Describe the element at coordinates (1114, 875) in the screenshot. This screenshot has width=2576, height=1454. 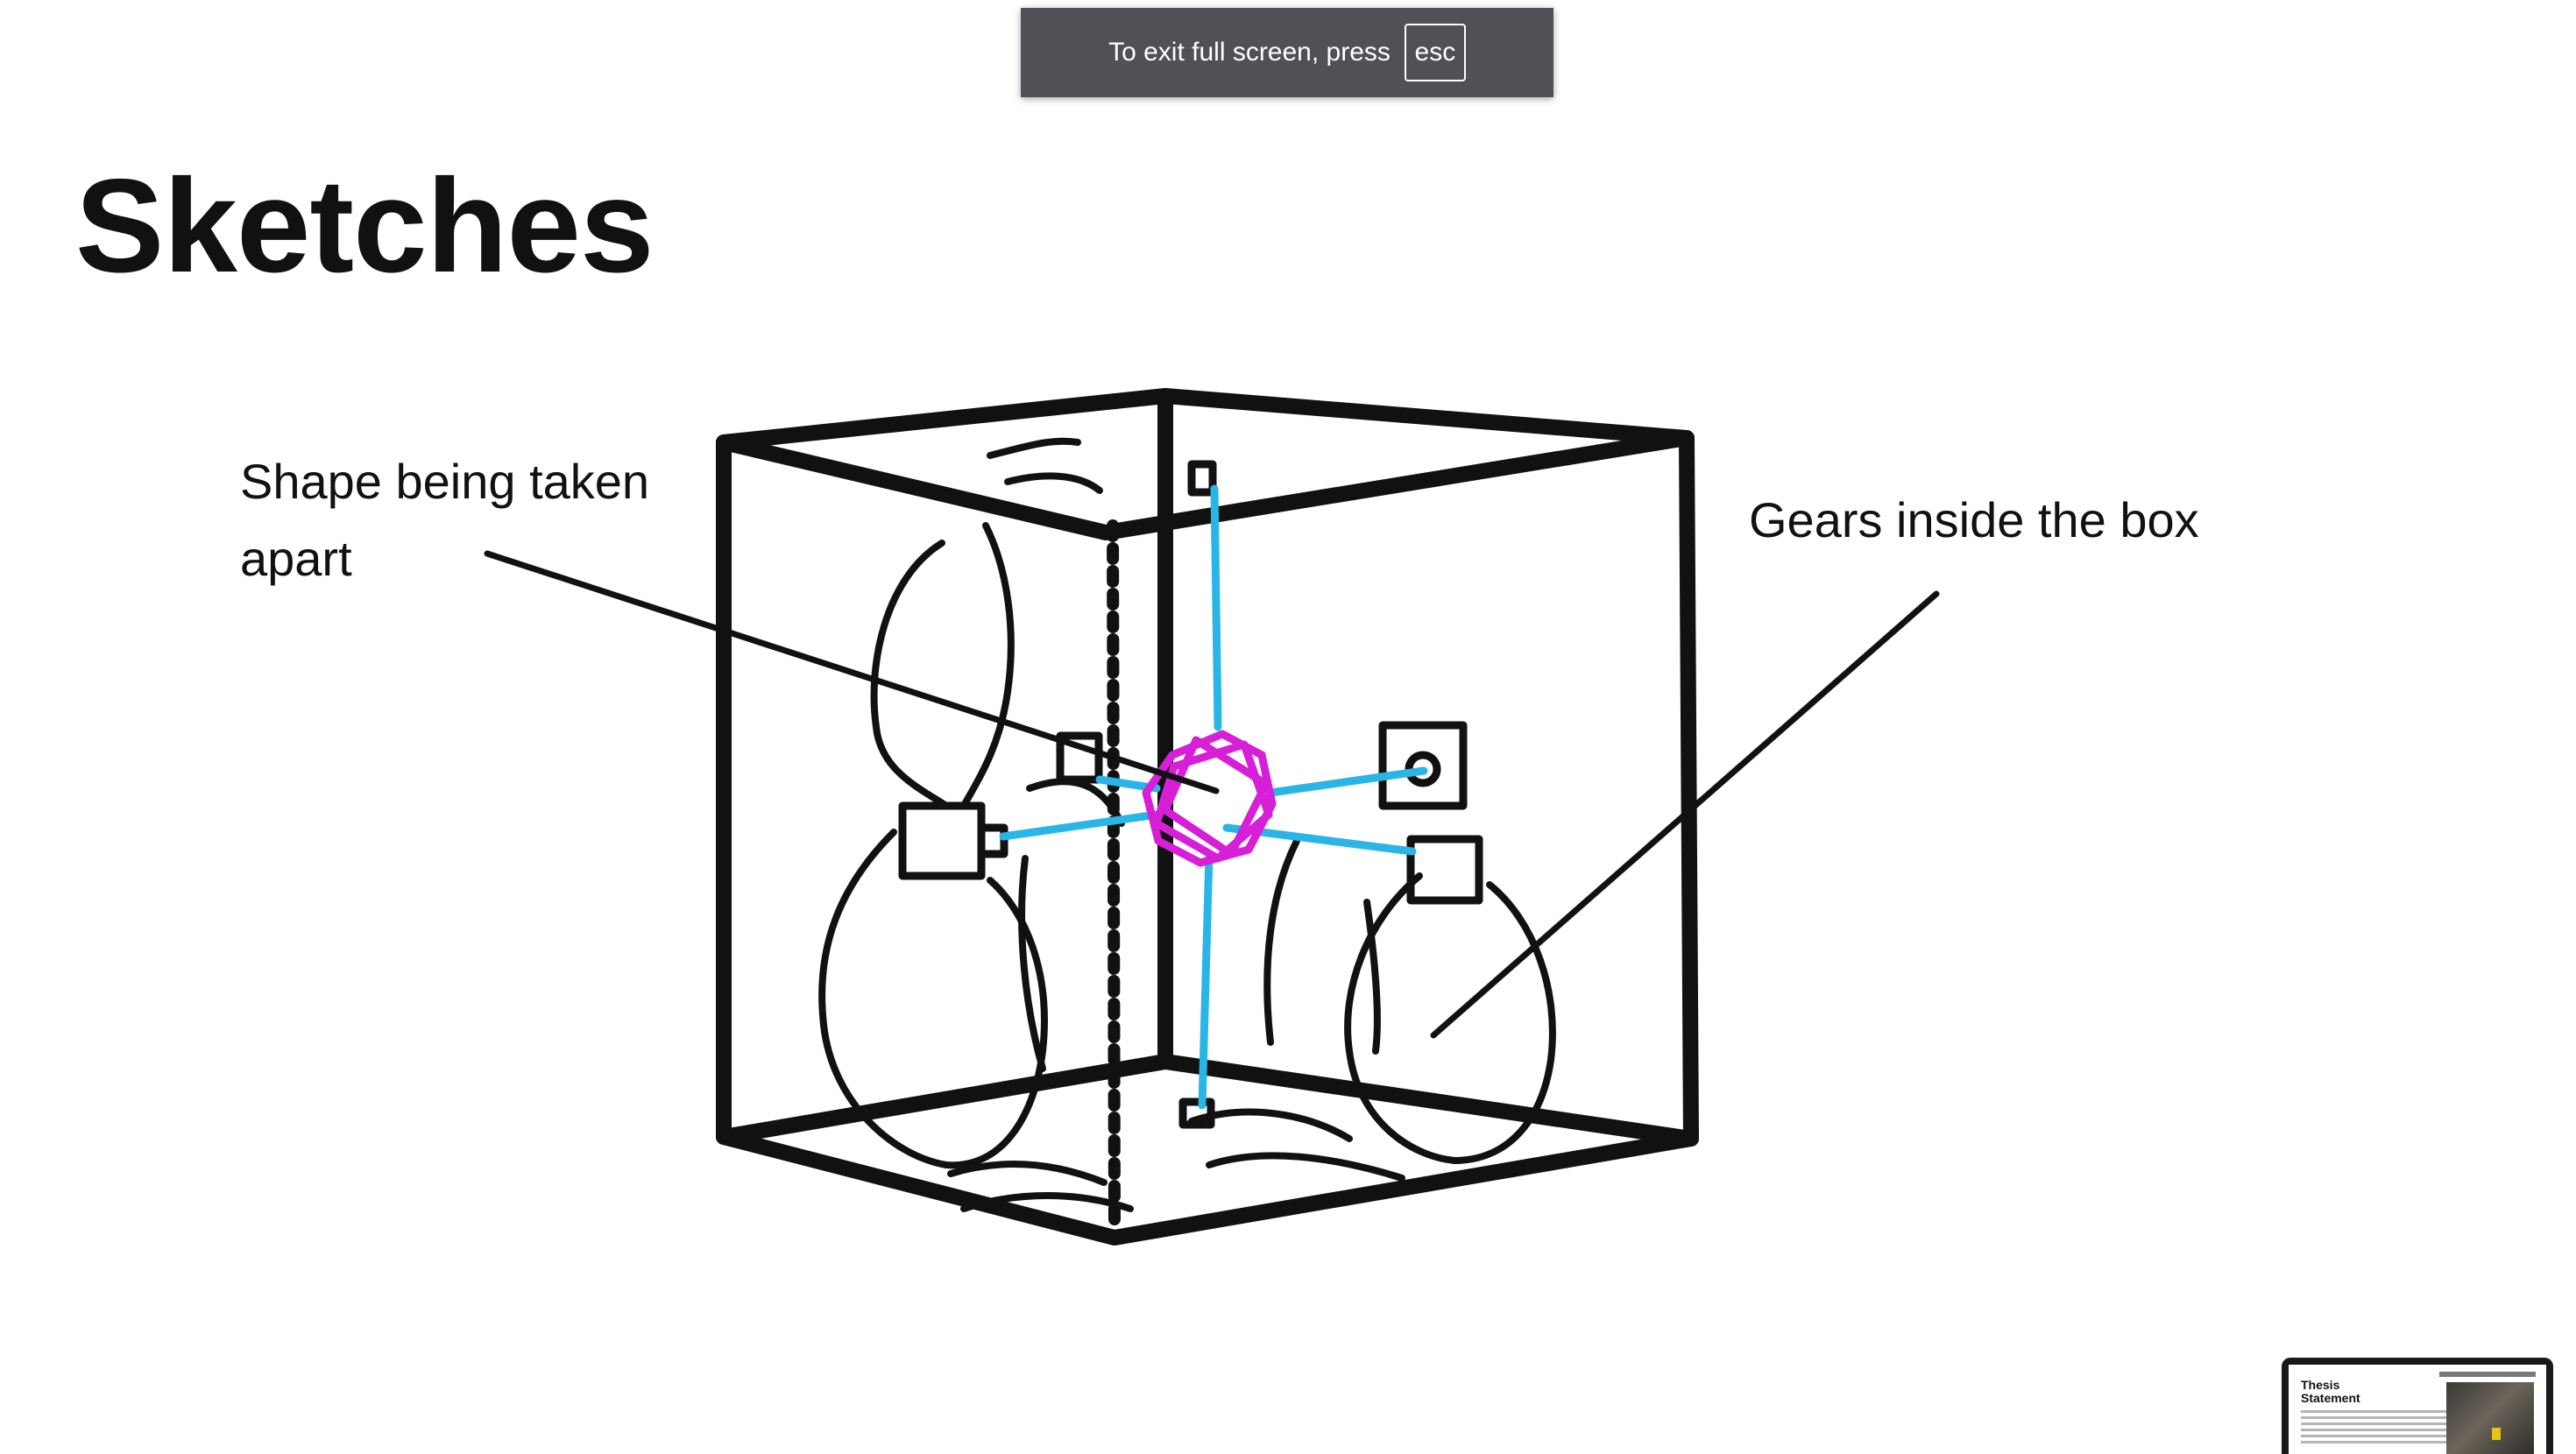
I see `dashed-corner-edge` at that location.